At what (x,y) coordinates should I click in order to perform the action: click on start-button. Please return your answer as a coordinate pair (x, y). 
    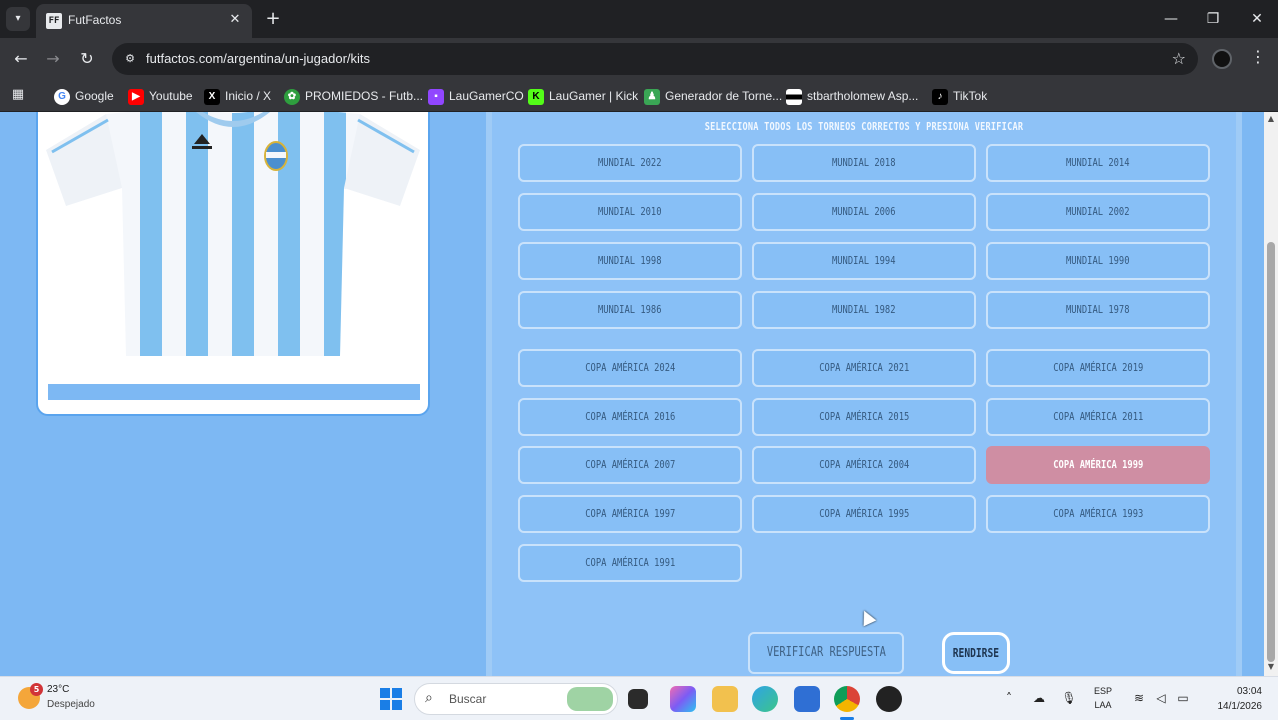
    Looking at the image, I should click on (391, 699).